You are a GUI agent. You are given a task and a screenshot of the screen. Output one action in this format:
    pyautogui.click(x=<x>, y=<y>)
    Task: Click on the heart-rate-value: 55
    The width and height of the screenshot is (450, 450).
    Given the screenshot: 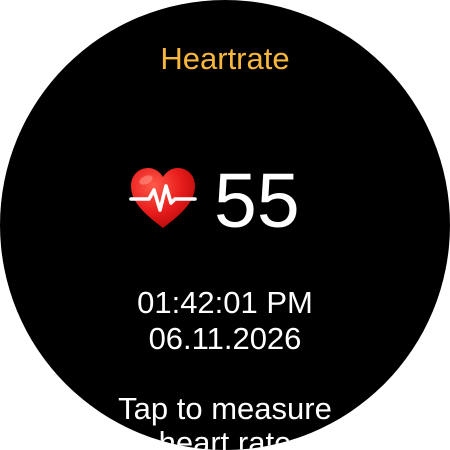 What is the action you would take?
    pyautogui.click(x=257, y=201)
    